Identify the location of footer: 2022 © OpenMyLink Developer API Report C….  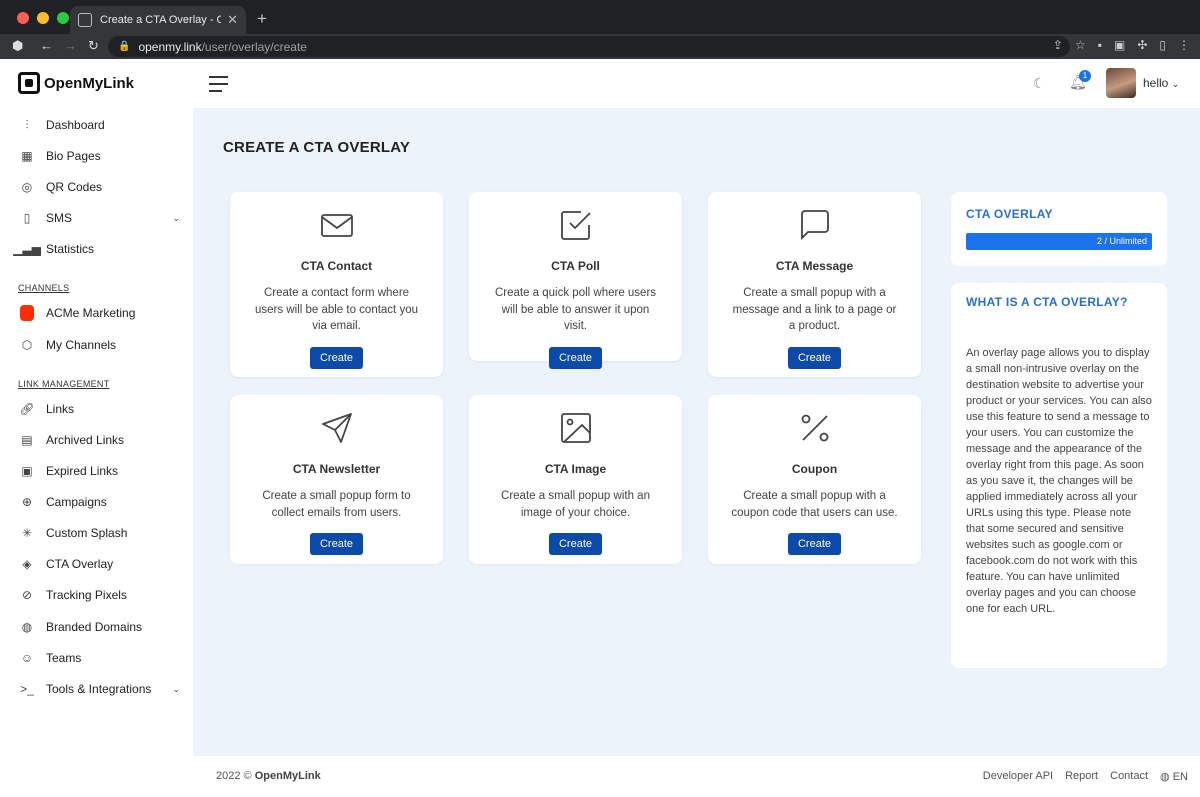
(696, 776).